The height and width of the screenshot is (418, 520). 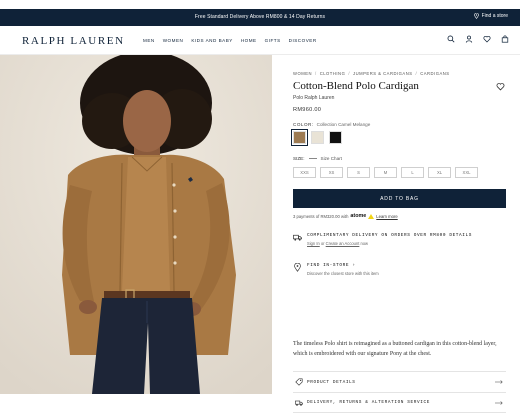 What do you see at coordinates (304, 172) in the screenshot?
I see `size-xxs: XXS` at bounding box center [304, 172].